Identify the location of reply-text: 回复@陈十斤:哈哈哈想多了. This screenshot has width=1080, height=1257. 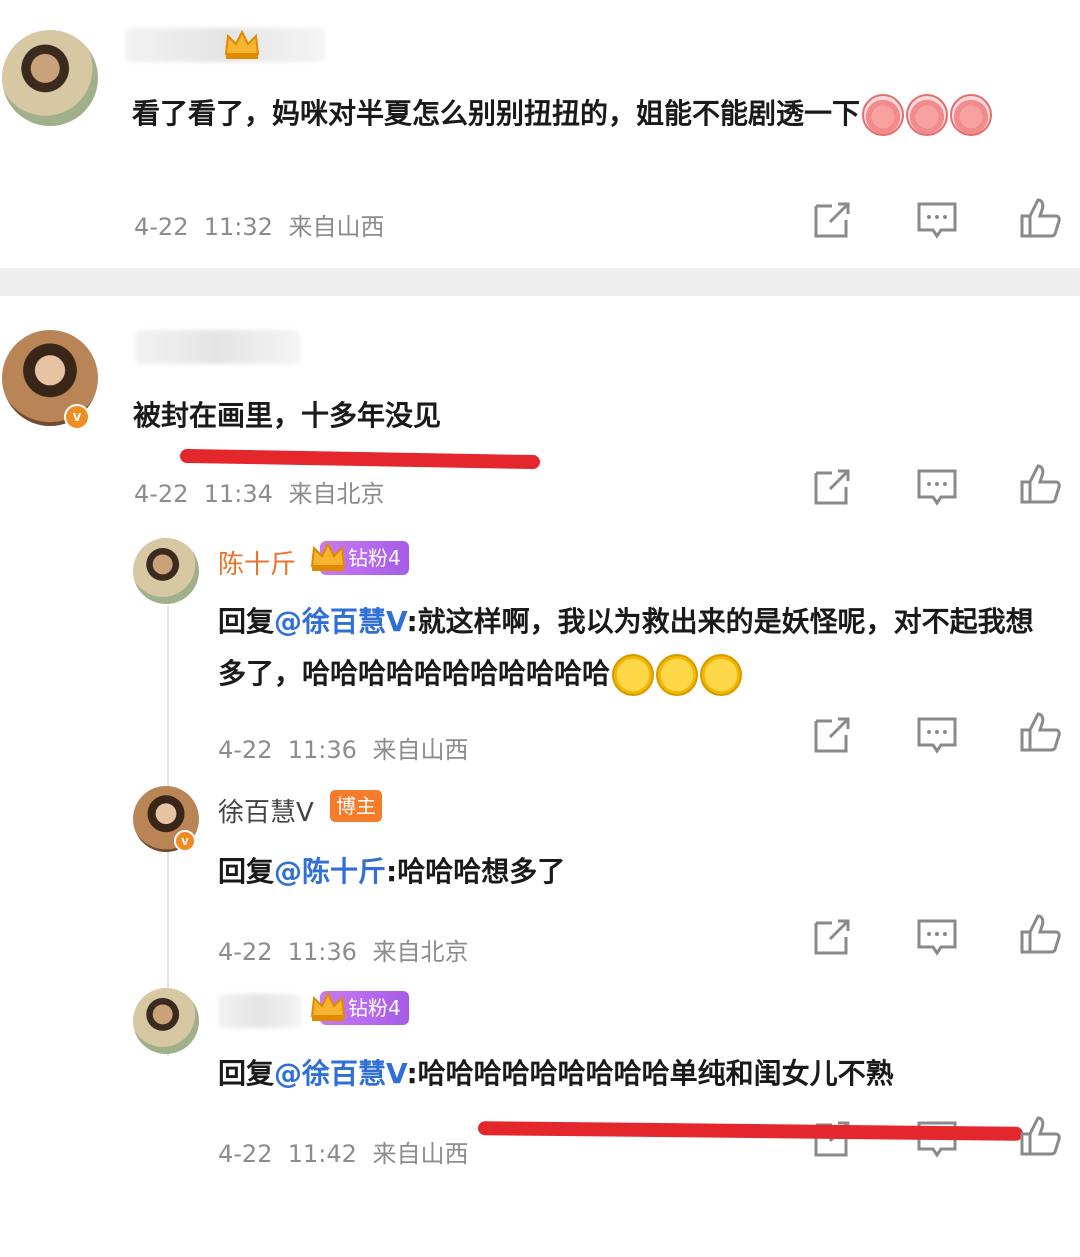
(392, 871).